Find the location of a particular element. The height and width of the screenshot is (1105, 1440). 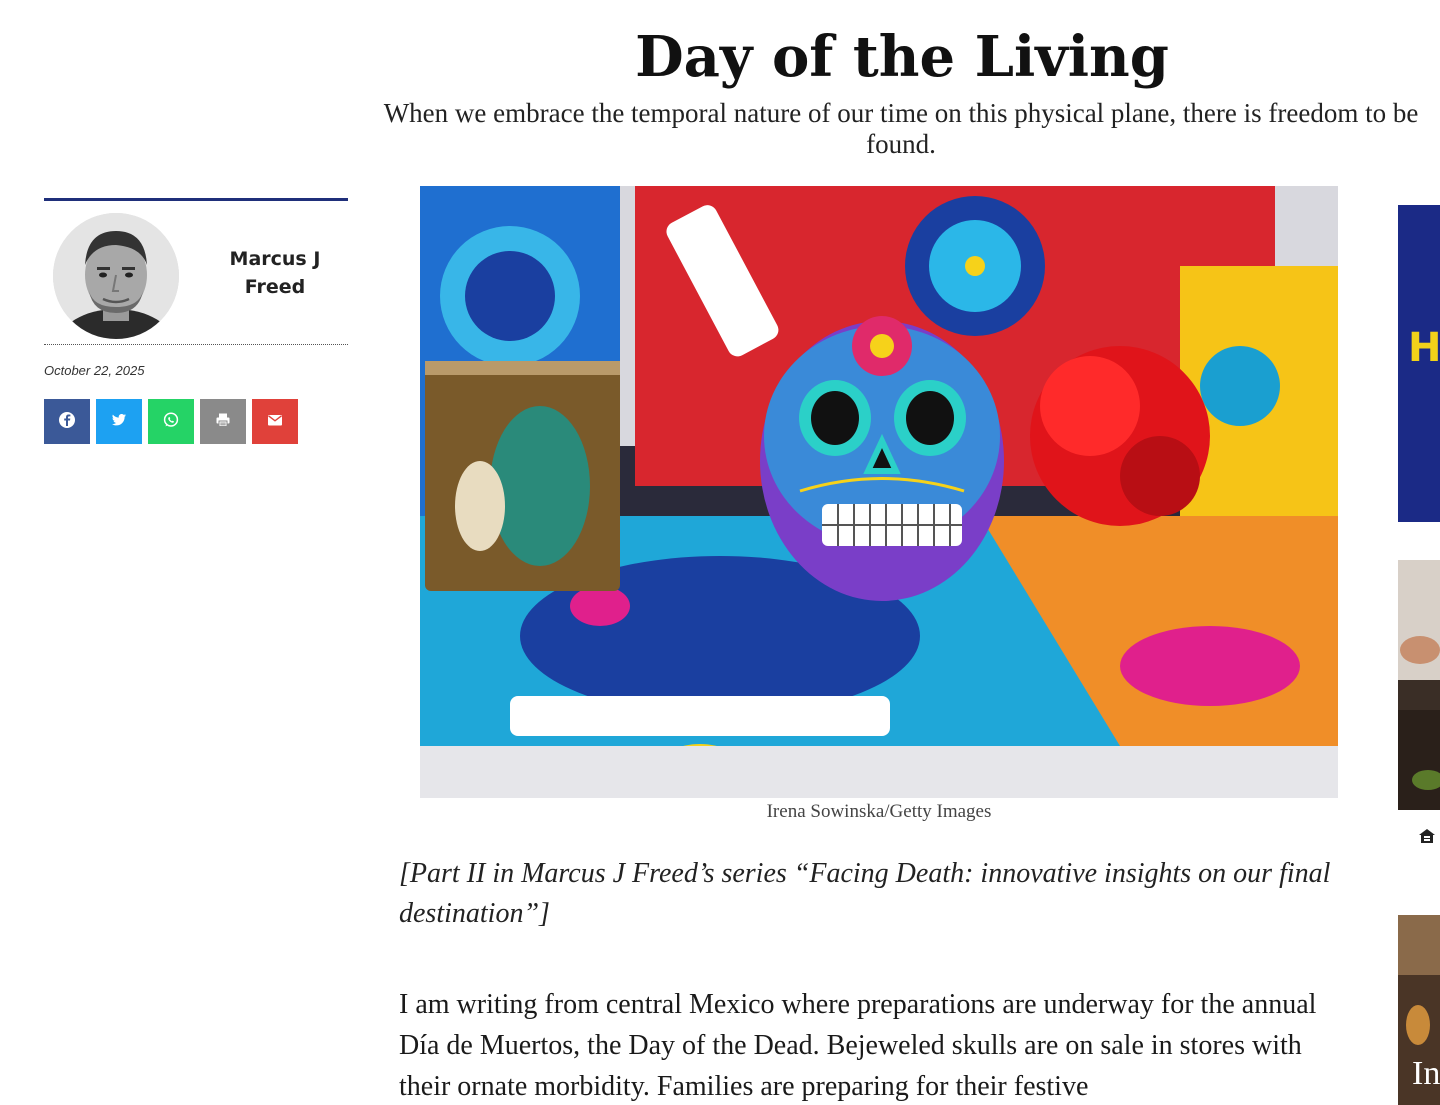

print-icon is located at coordinates (223, 422).